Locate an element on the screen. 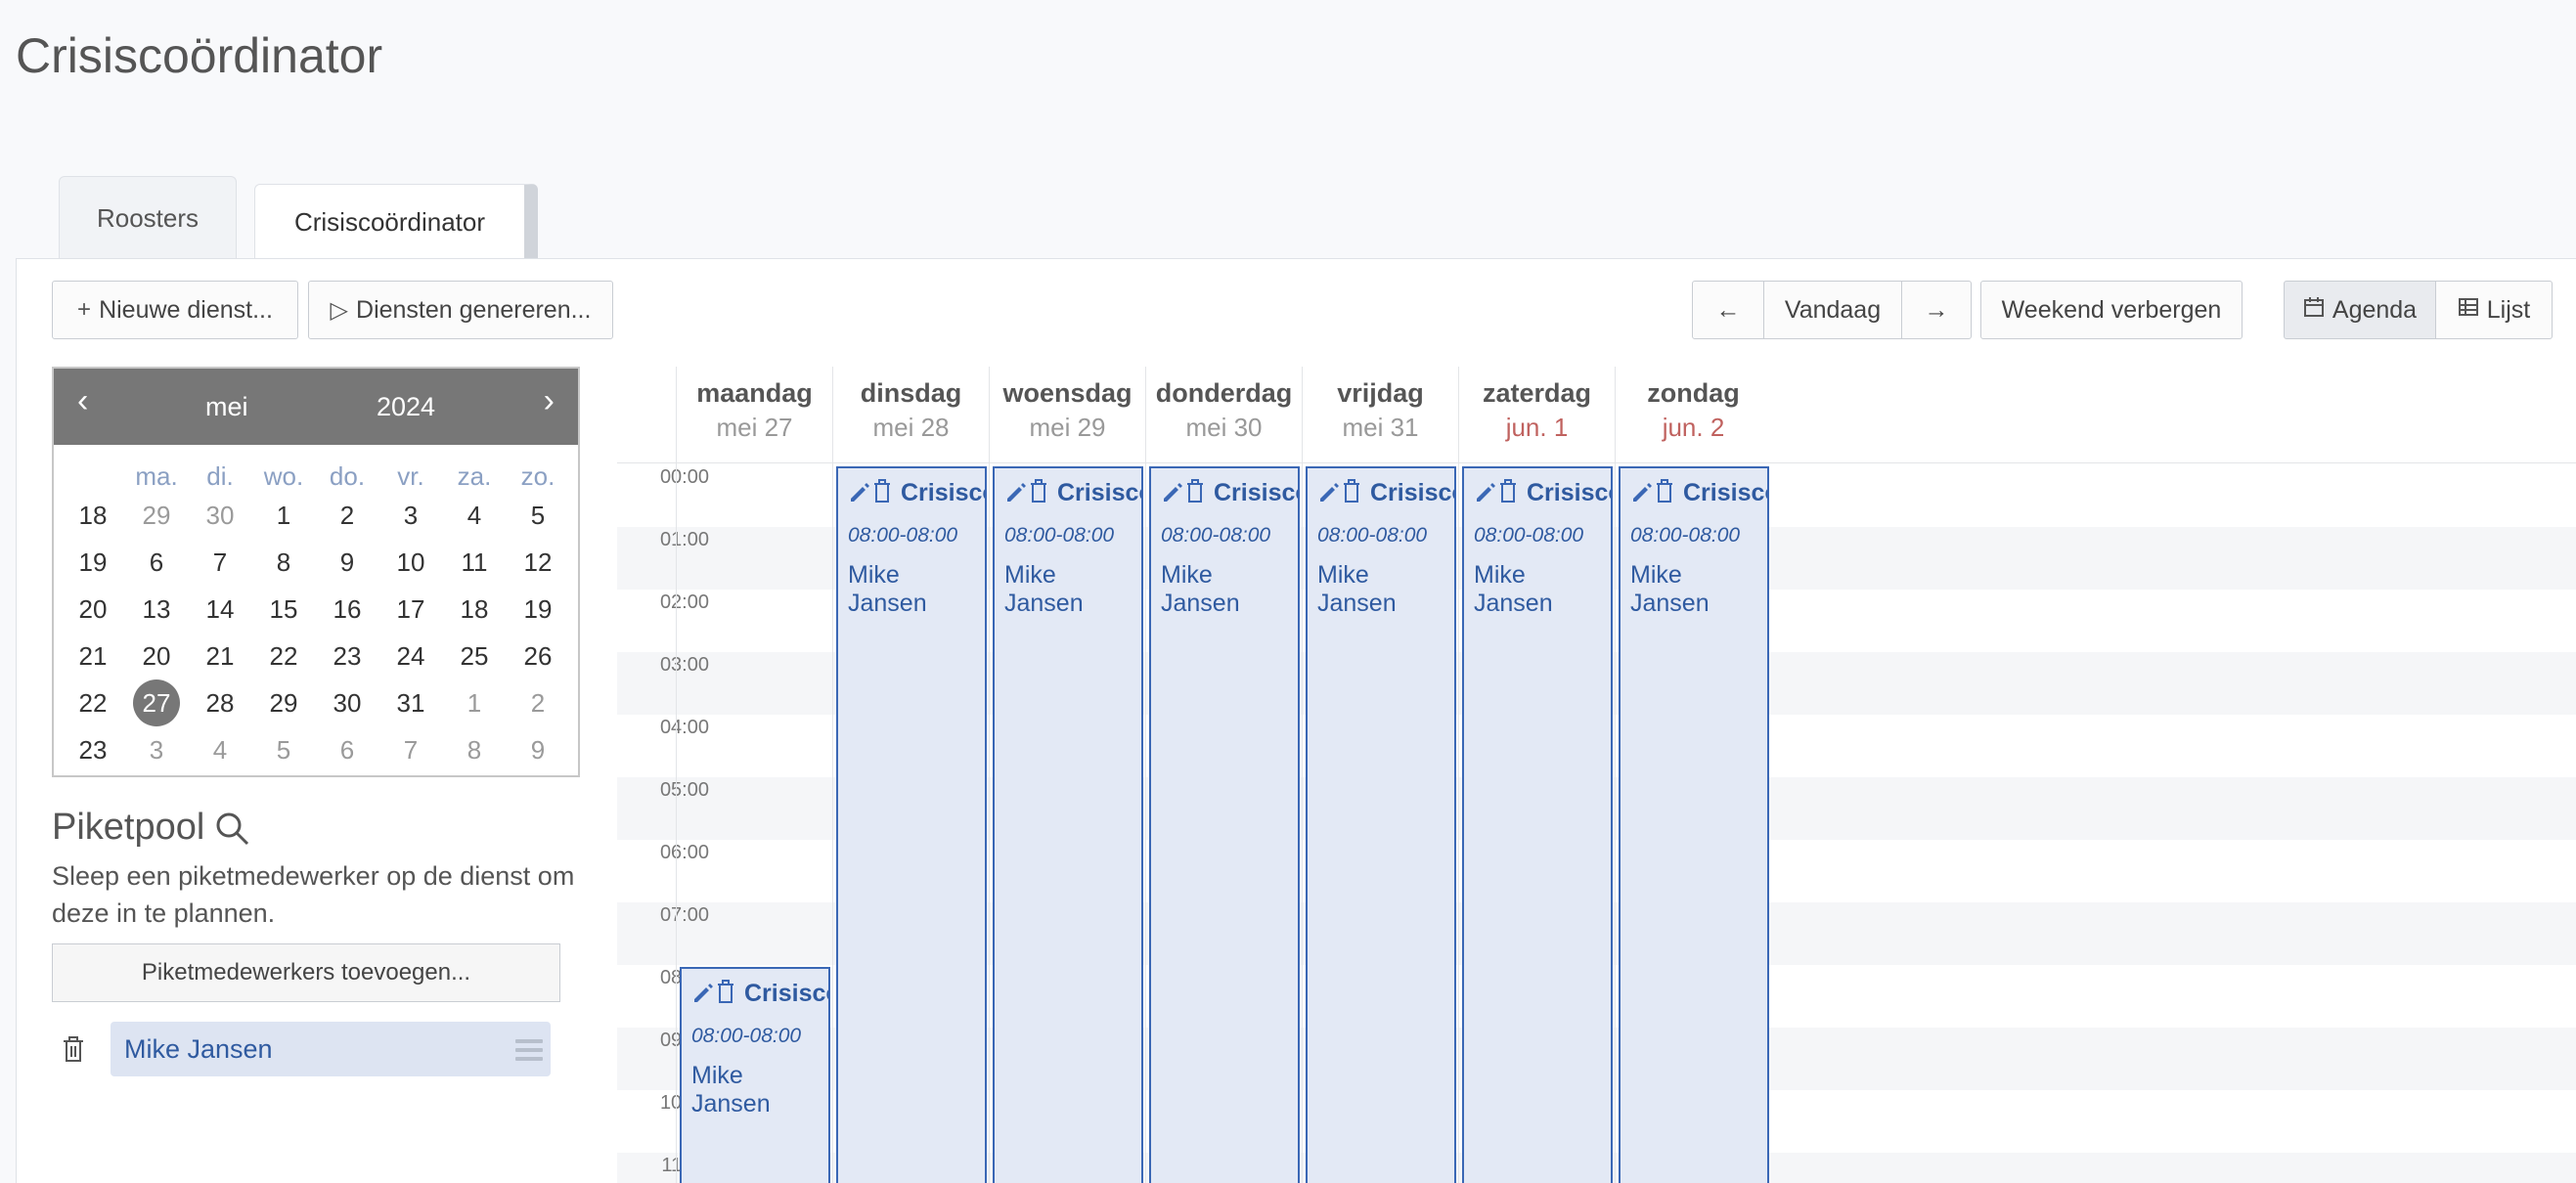 The width and height of the screenshot is (2576, 1183). mini-calendar-day: 15 is located at coordinates (283, 609).